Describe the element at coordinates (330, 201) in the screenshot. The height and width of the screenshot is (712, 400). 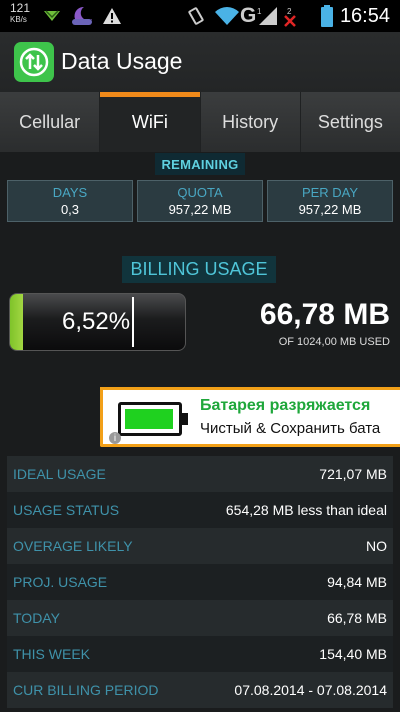
I see `stat-per-day: PER DAY 957,22 MB` at that location.